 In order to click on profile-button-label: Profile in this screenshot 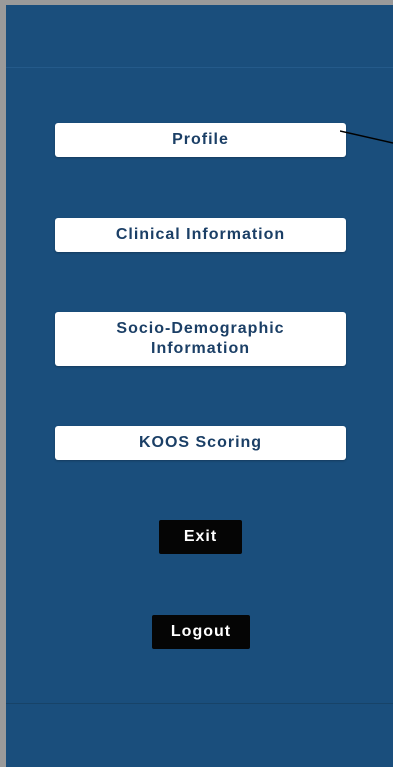, I will do `click(200, 139)`.